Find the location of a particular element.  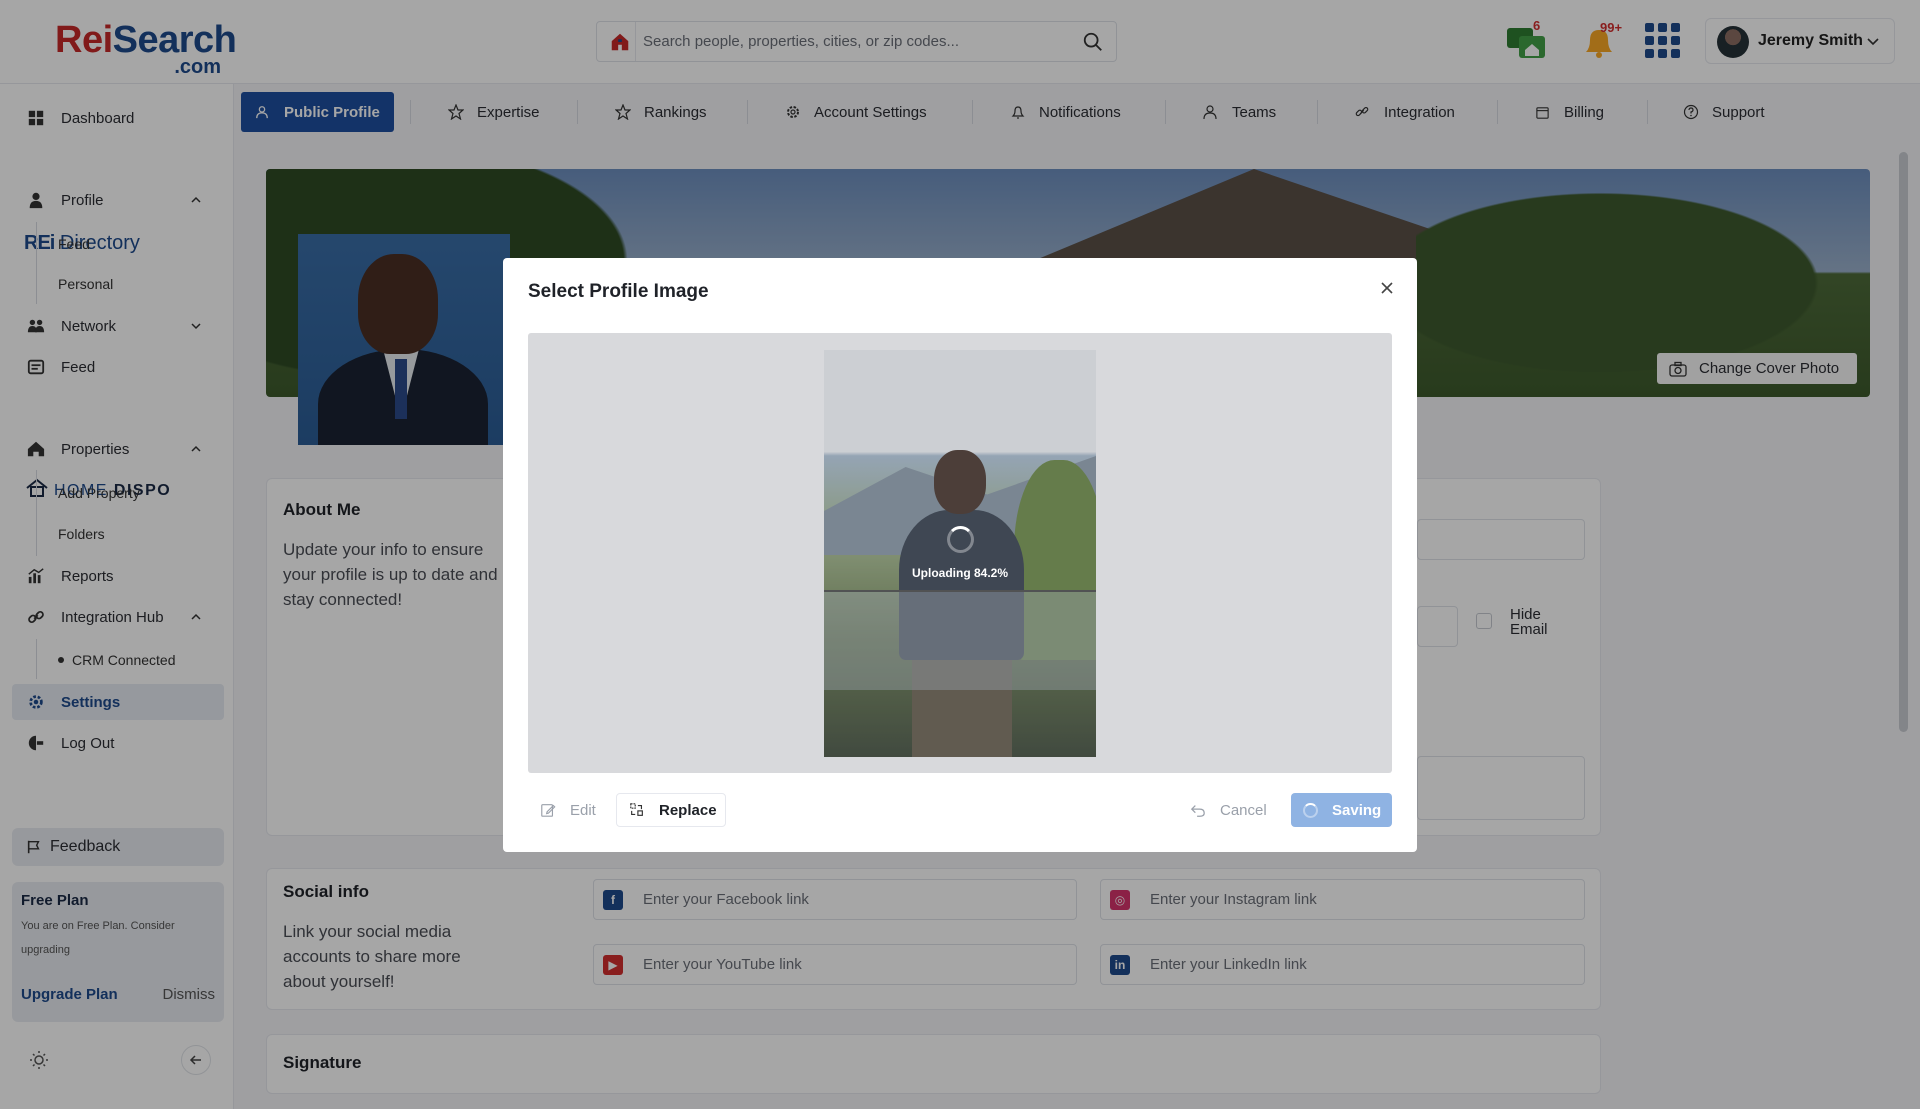

upload-progress-text: Uploading 84.2% is located at coordinates (960, 573).